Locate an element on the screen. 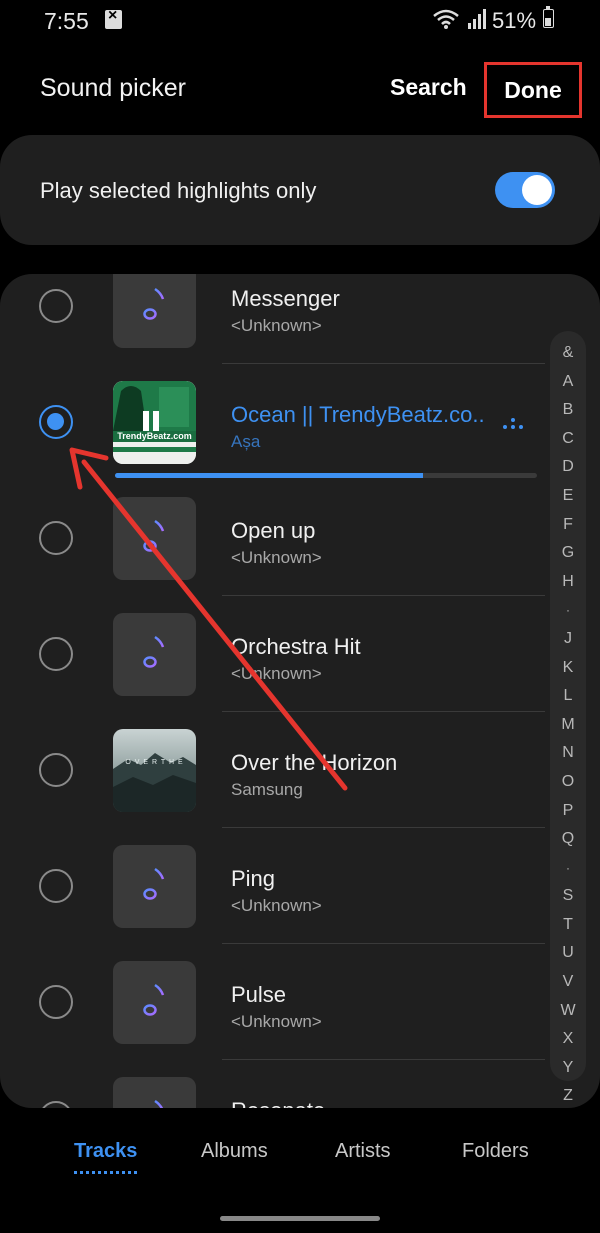 Image resolution: width=600 pixels, height=1233 pixels. highlights-label: Play selected highlights only is located at coordinates (178, 190).